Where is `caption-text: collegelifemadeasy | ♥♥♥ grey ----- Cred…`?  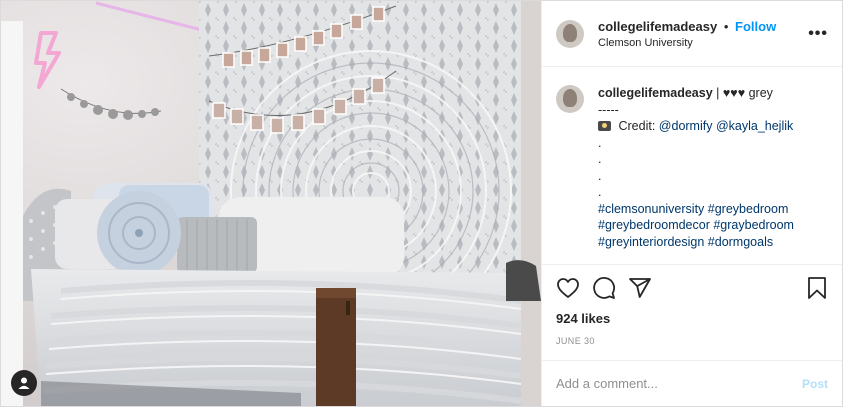 caption-text: collegelifemadeasy | ♥♥♥ grey ----- Cred… is located at coordinates (696, 167).